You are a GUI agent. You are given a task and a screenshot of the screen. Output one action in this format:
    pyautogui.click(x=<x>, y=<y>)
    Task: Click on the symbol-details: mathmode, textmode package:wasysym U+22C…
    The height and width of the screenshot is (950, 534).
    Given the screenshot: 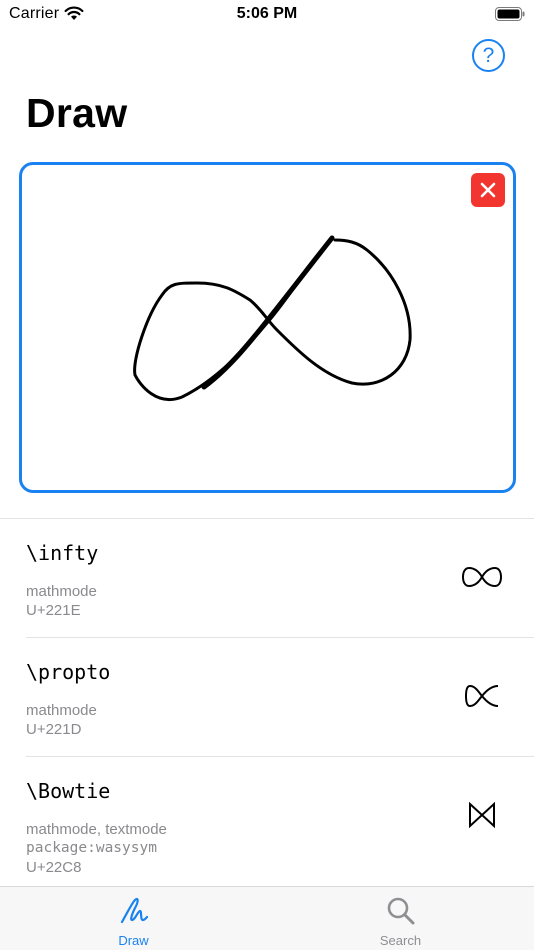 What is the action you would take?
    pyautogui.click(x=96, y=848)
    